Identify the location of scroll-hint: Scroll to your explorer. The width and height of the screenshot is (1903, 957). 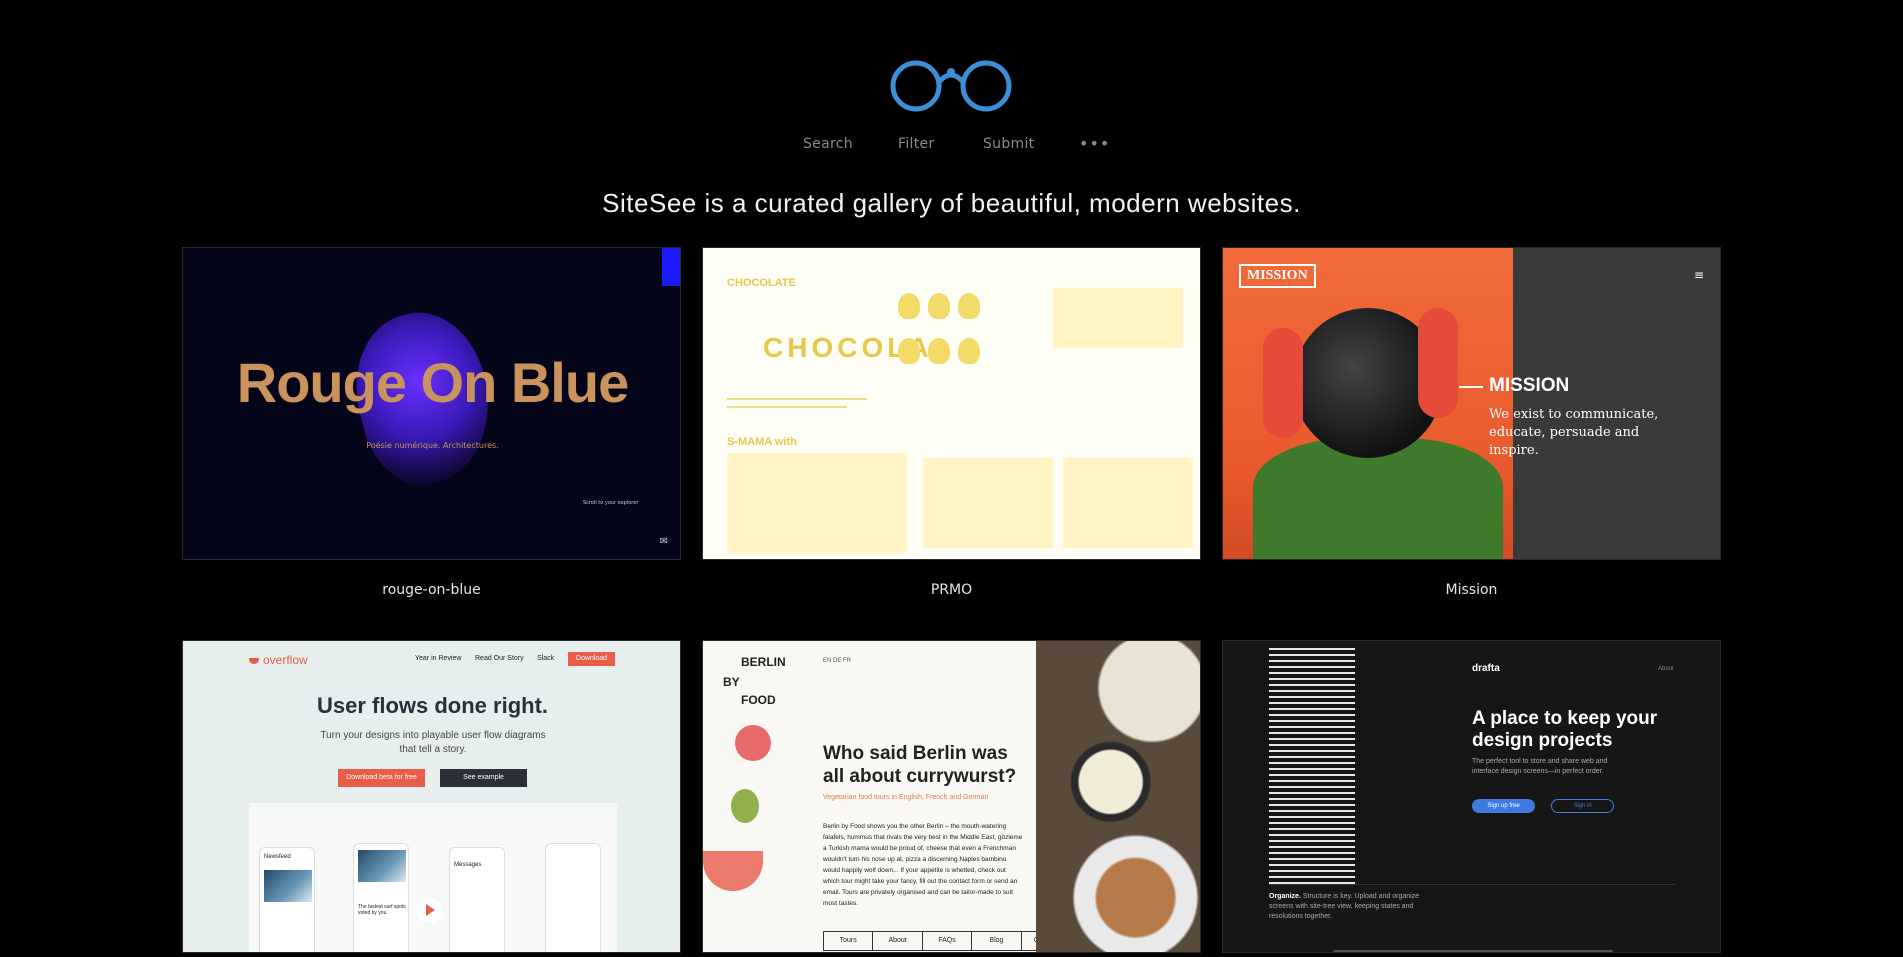
(611, 503).